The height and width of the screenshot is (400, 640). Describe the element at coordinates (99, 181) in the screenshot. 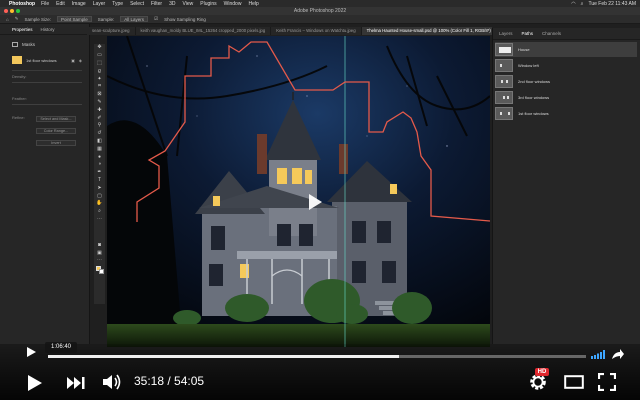

I see `type-tool-icon: T` at that location.